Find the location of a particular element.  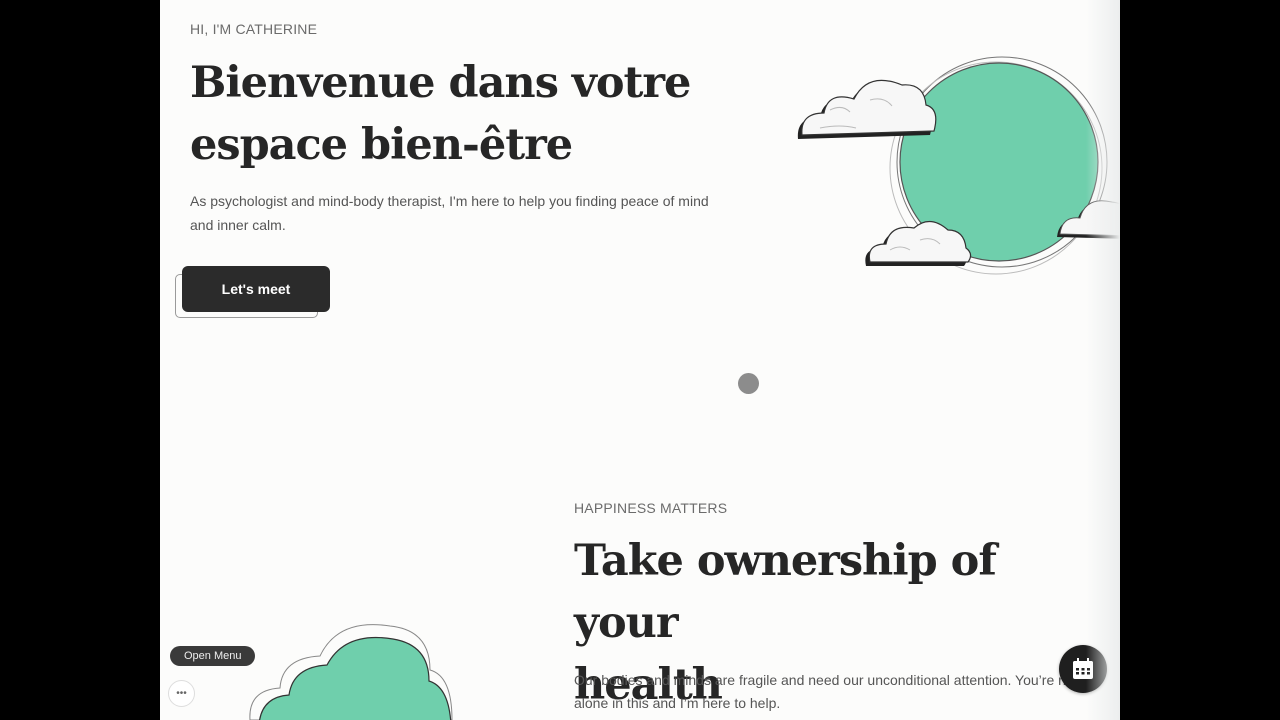

hero-title: Bienvenue dans votre espace bien-être is located at coordinates (450, 114).